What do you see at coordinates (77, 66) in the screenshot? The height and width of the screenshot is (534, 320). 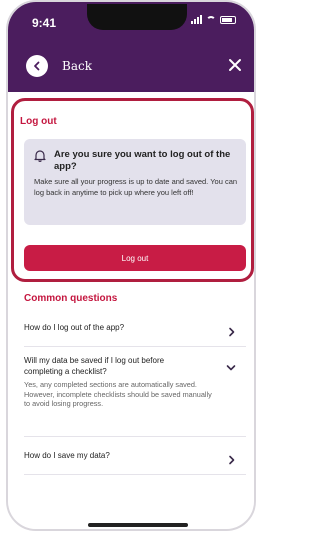 I see `back-label: Back` at bounding box center [77, 66].